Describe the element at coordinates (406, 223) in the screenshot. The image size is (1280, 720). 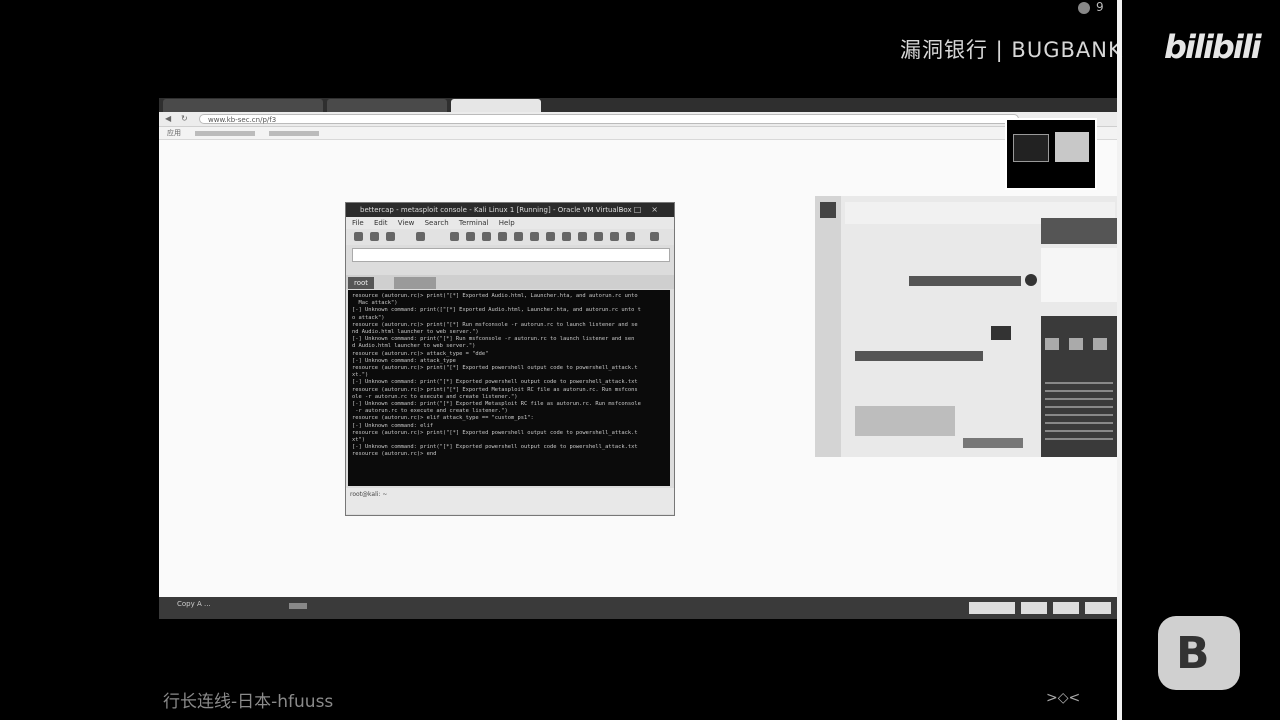
I see `menu-view: View` at that location.